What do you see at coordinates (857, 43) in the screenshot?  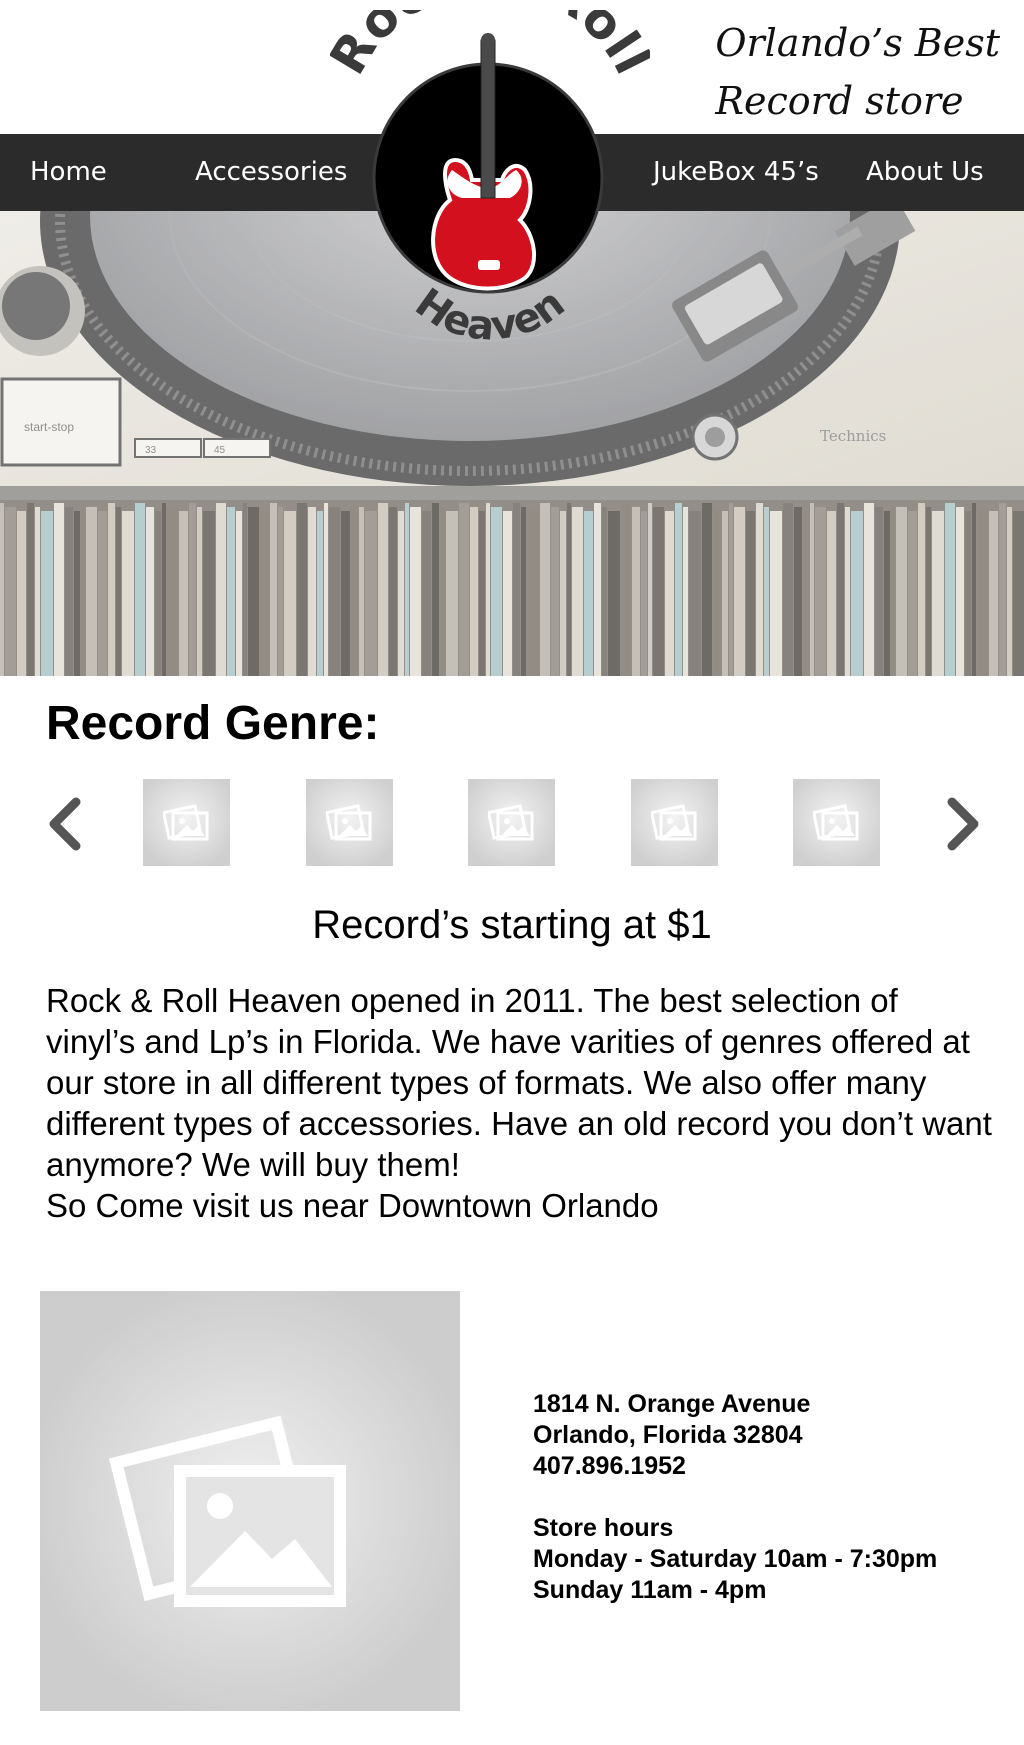 I see `tagline-line-1: Orlando’s Best` at bounding box center [857, 43].